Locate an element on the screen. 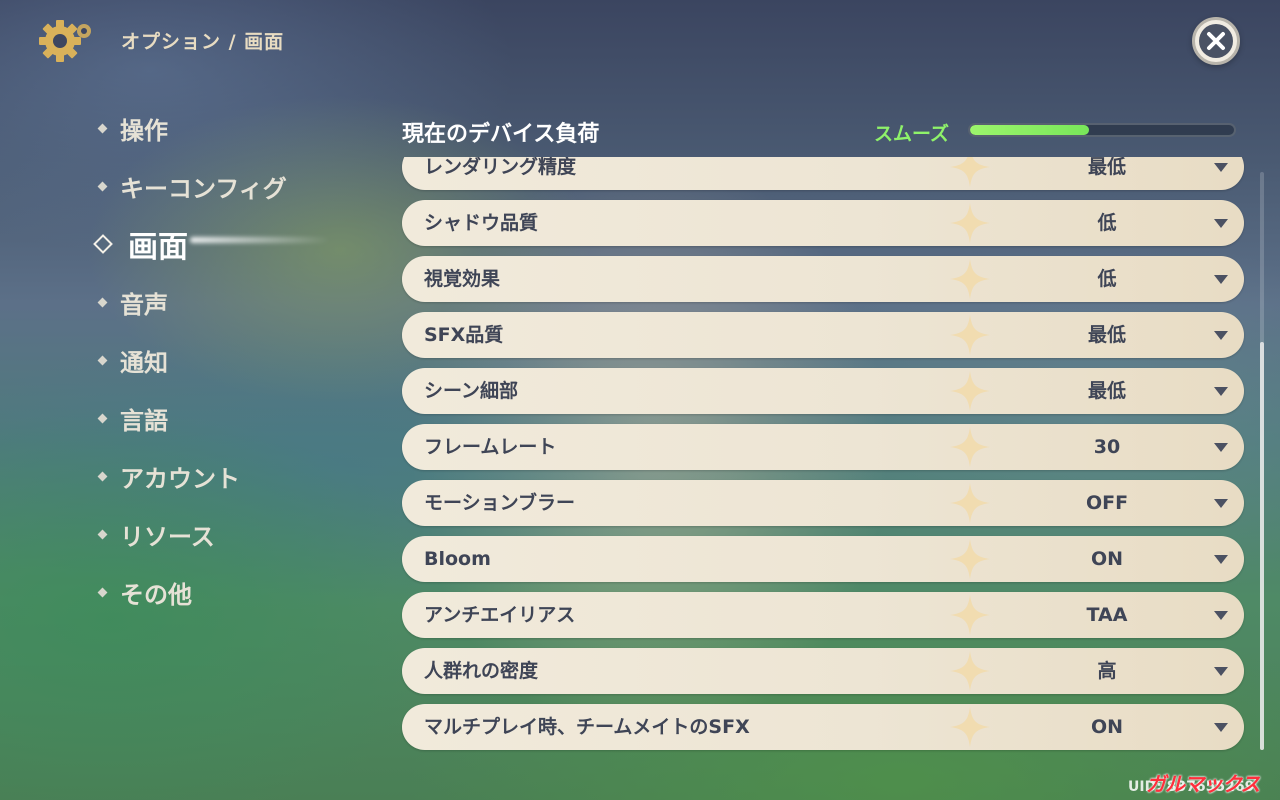 The image size is (1280, 800). sidebar-item-label: その他 is located at coordinates (156, 594).